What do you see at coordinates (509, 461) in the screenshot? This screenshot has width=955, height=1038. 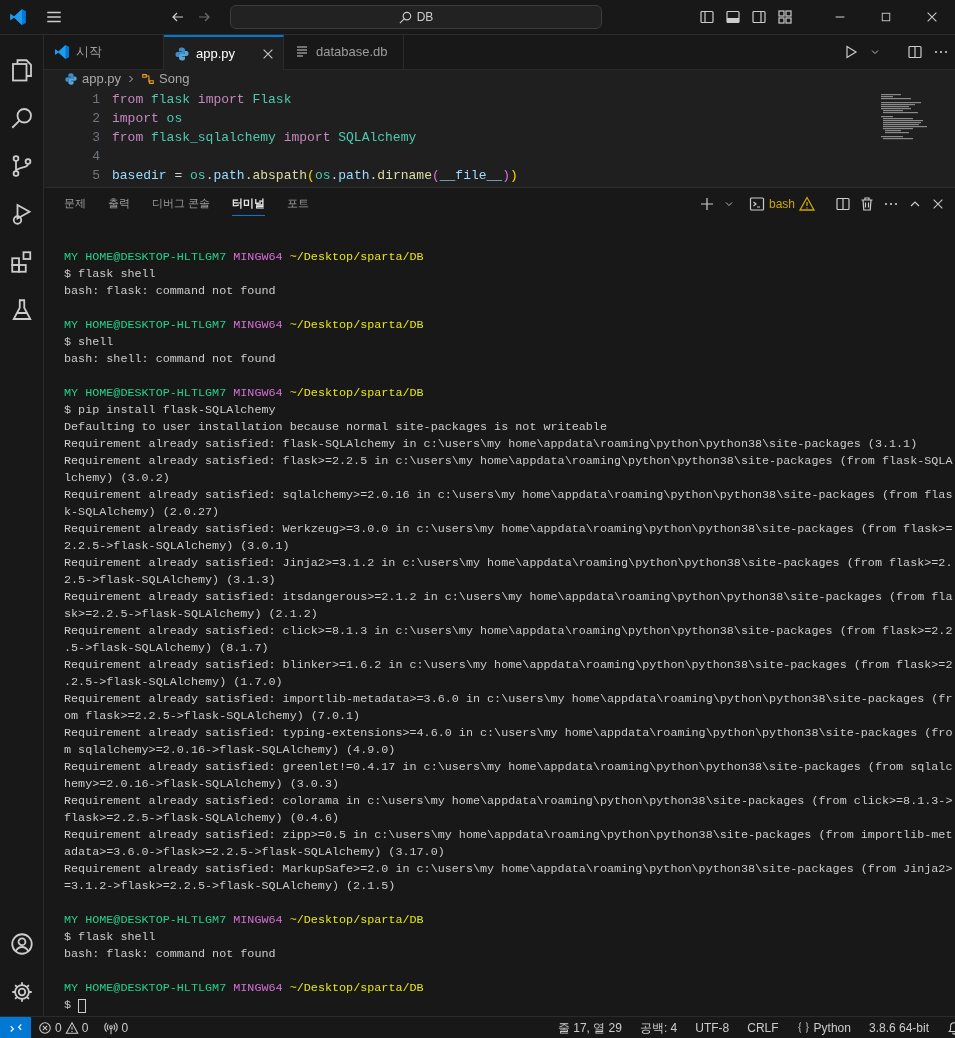 I see `terminal-output: Requirement already satisfied: flask>=2.2.5 in c:\users\my home\appdata\roaming\python\python38\site-packages (from flask-SQLA` at bounding box center [509, 461].